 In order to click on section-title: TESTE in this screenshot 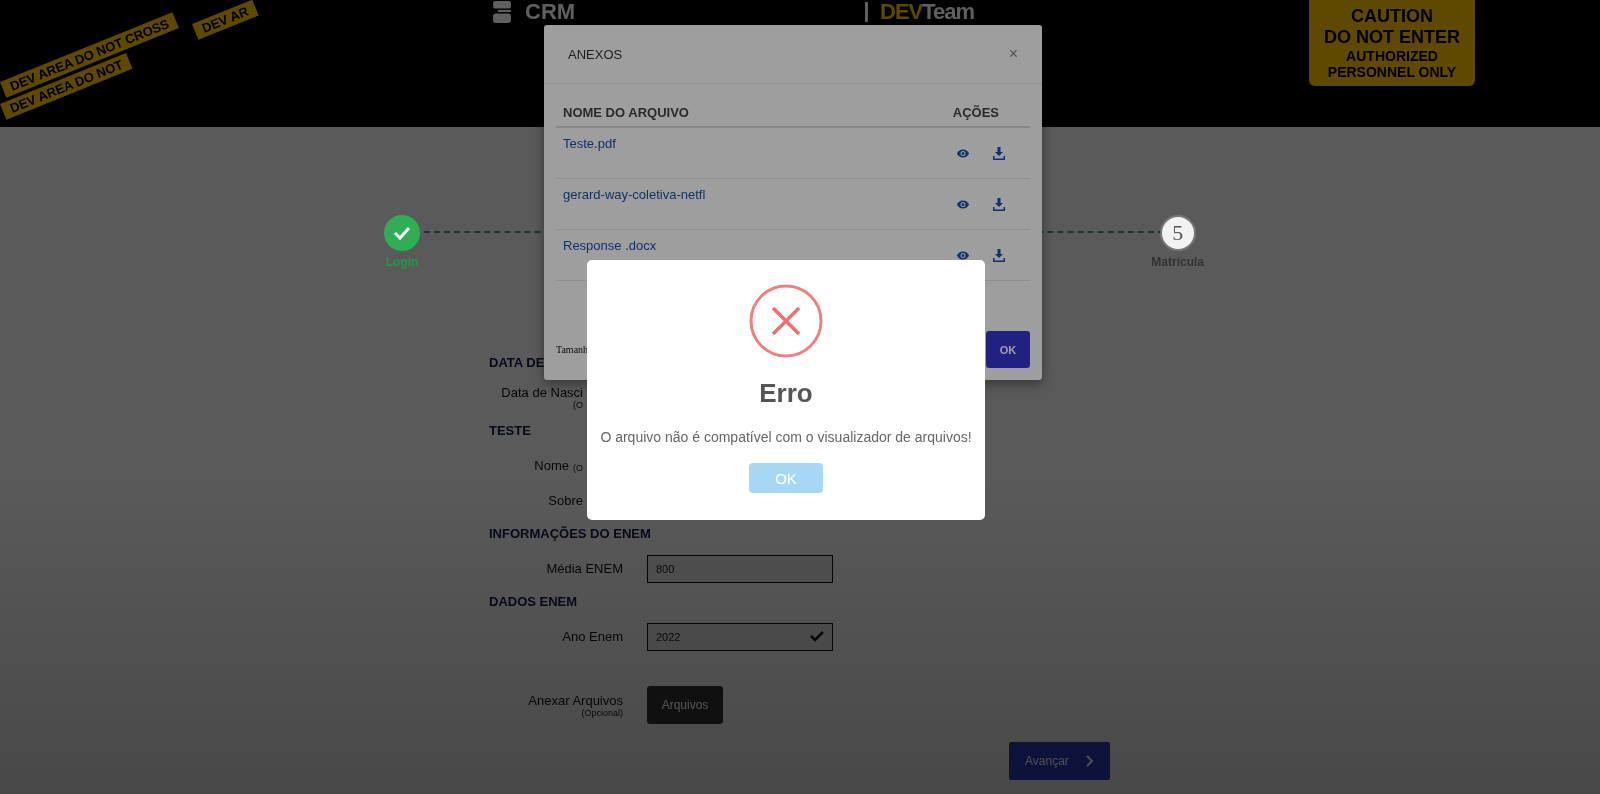, I will do `click(510, 431)`.